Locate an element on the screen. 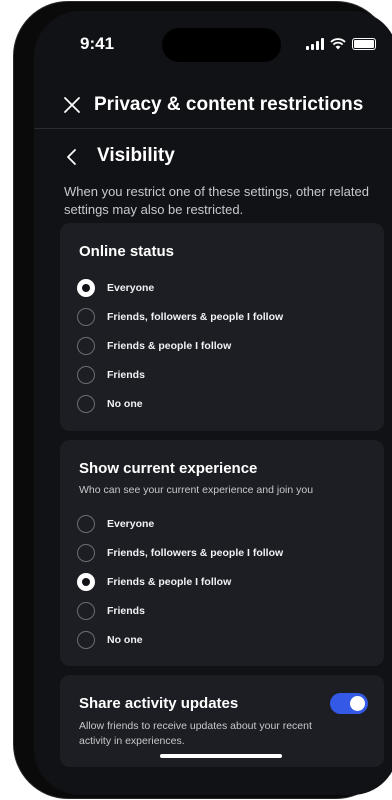 This screenshot has width=392, height=800. status-icons is located at coordinates (341, 44).